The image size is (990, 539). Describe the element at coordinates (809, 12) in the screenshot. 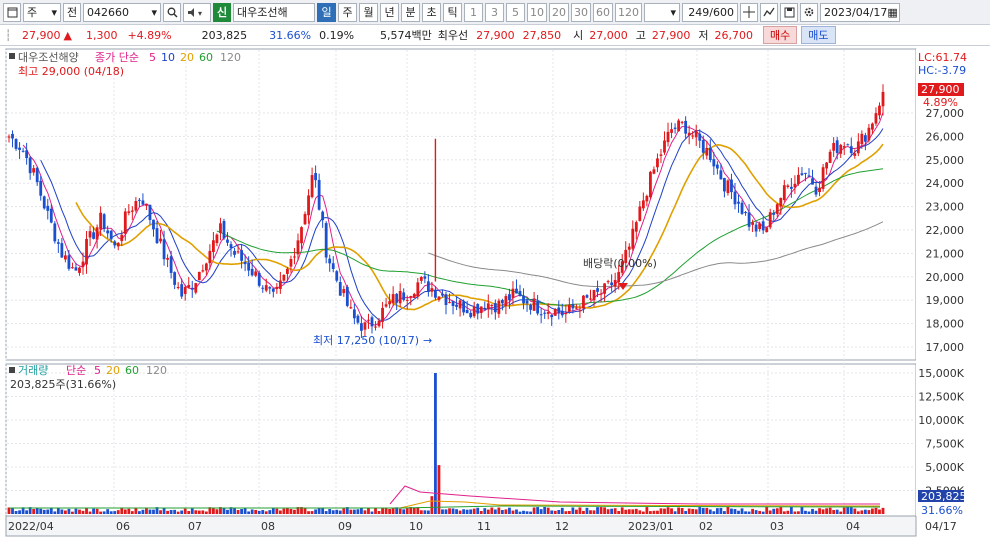

I see `gear-icon` at that location.